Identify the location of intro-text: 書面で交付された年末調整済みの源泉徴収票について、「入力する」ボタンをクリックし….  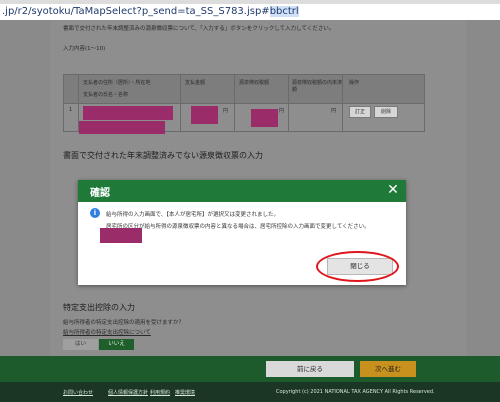
(199, 29).